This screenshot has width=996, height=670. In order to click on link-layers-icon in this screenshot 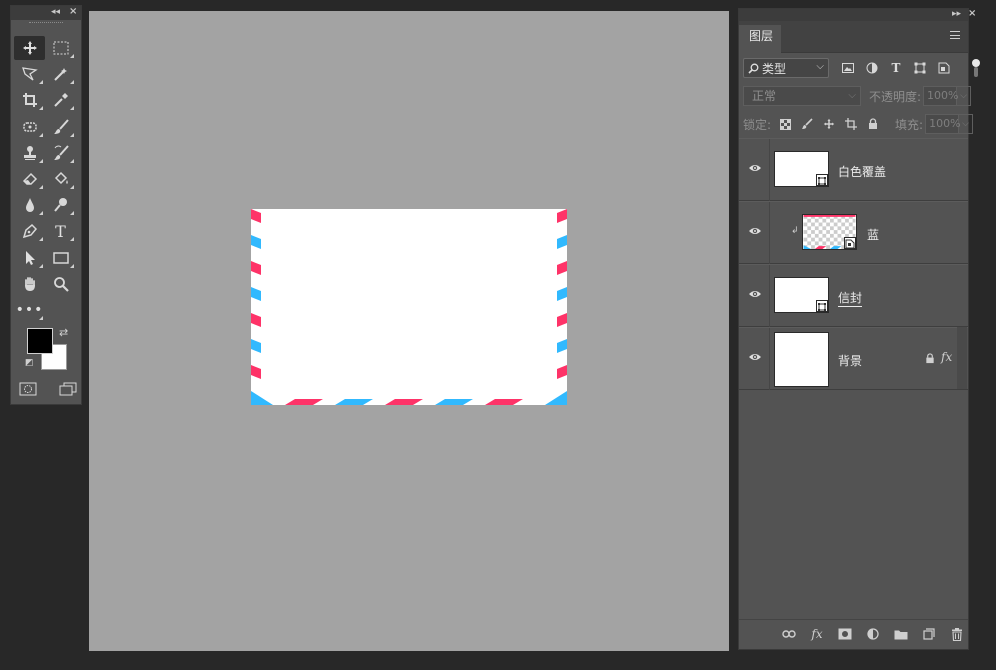, I will do `click(789, 634)`.